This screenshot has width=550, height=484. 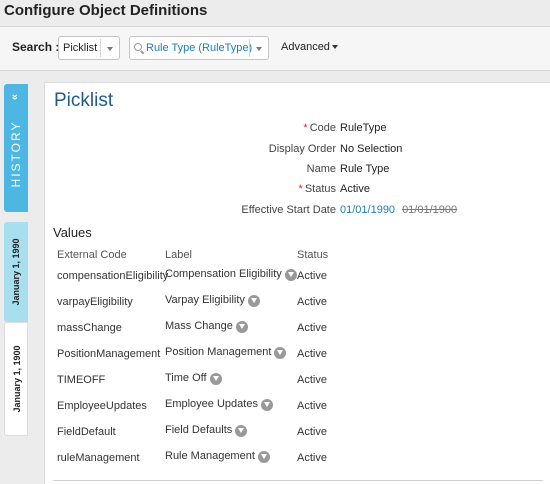 I want to click on history-date-tab-1990: January 1, 1990, so click(x=16, y=272).